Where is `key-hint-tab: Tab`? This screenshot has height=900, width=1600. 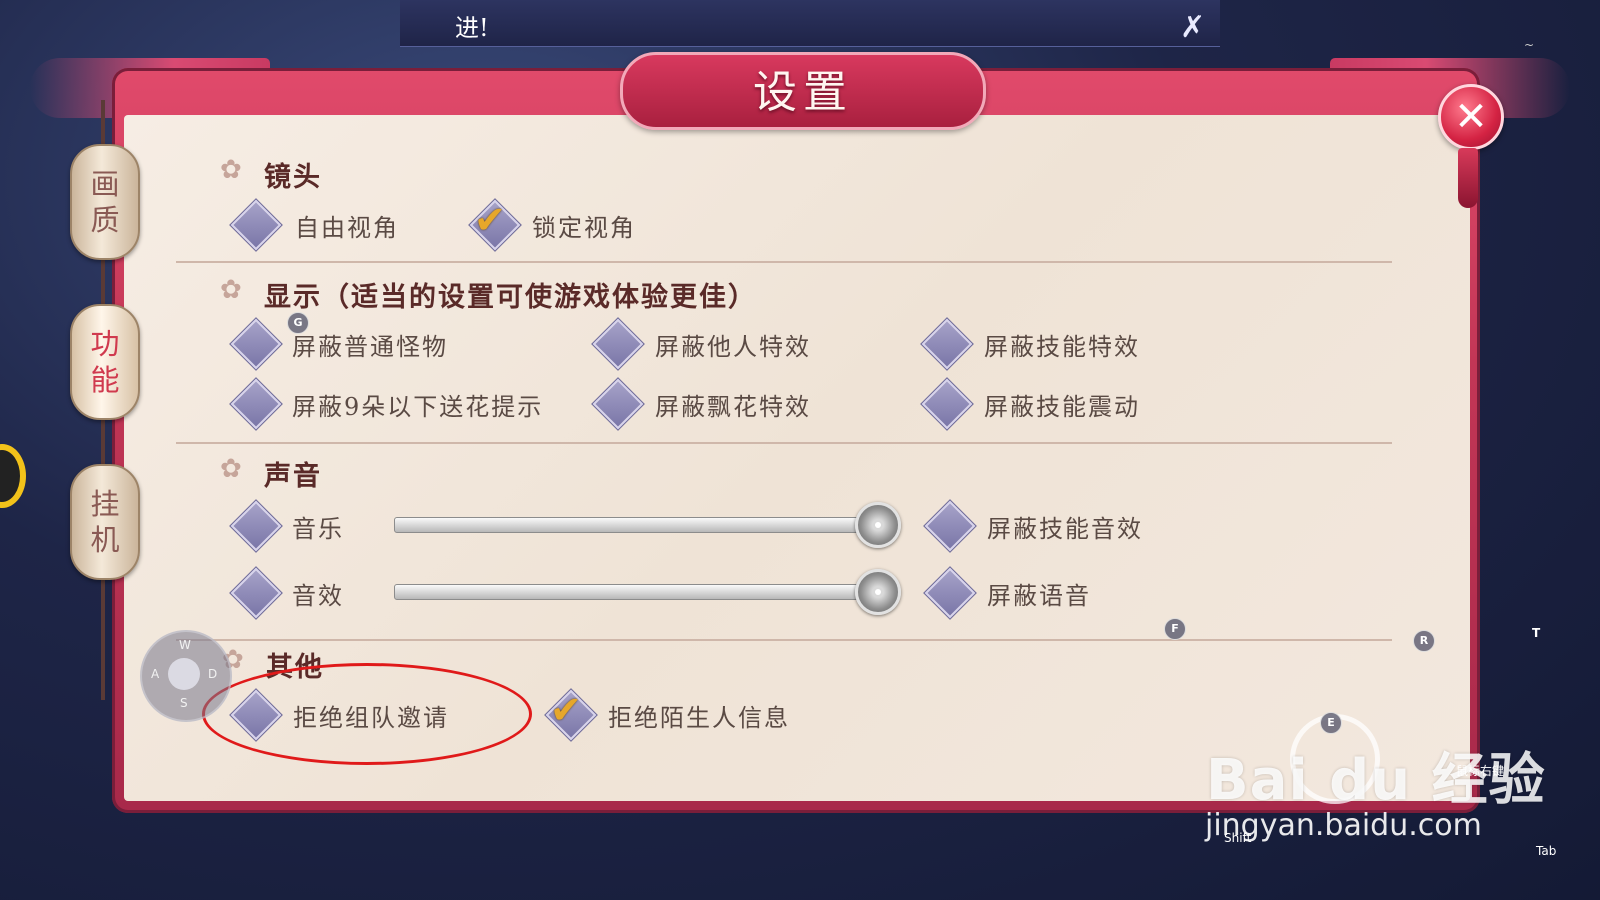 key-hint-tab: Tab is located at coordinates (1546, 851).